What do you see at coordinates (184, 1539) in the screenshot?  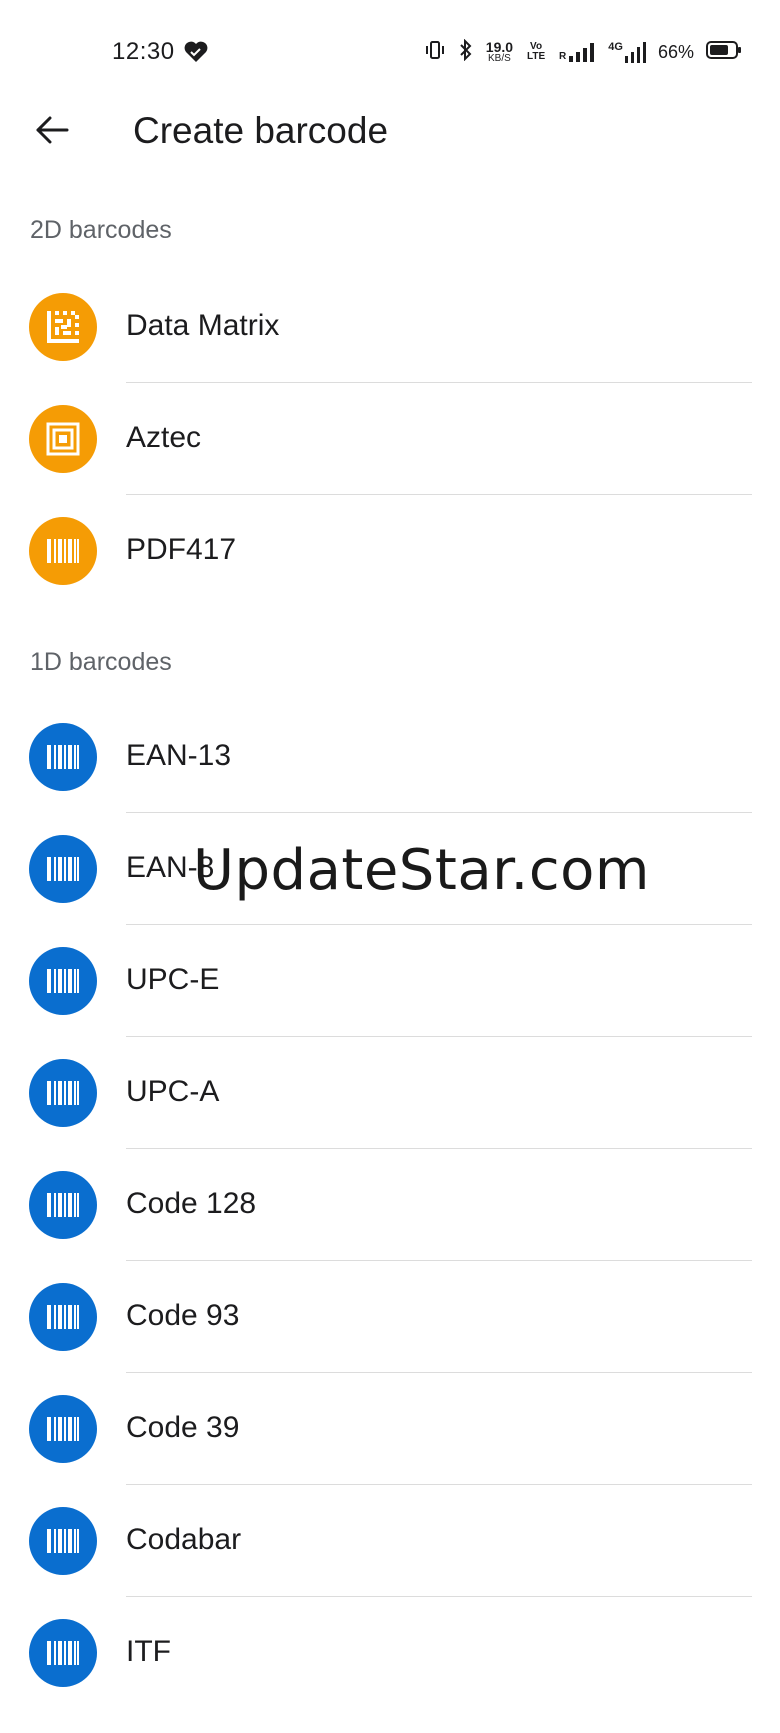 I see `item-label: Codabar` at bounding box center [184, 1539].